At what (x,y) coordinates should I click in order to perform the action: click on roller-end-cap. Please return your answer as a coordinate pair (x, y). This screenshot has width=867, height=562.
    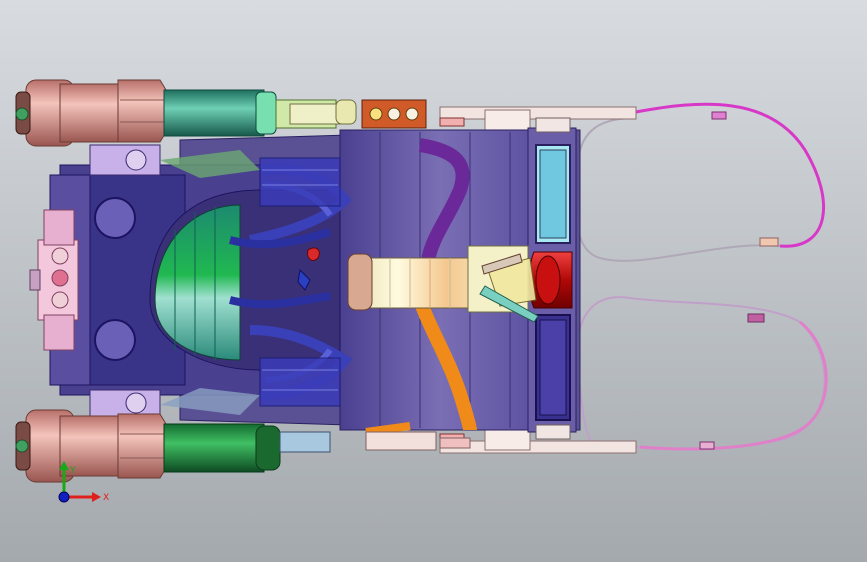
    Looking at the image, I should click on (360, 282).